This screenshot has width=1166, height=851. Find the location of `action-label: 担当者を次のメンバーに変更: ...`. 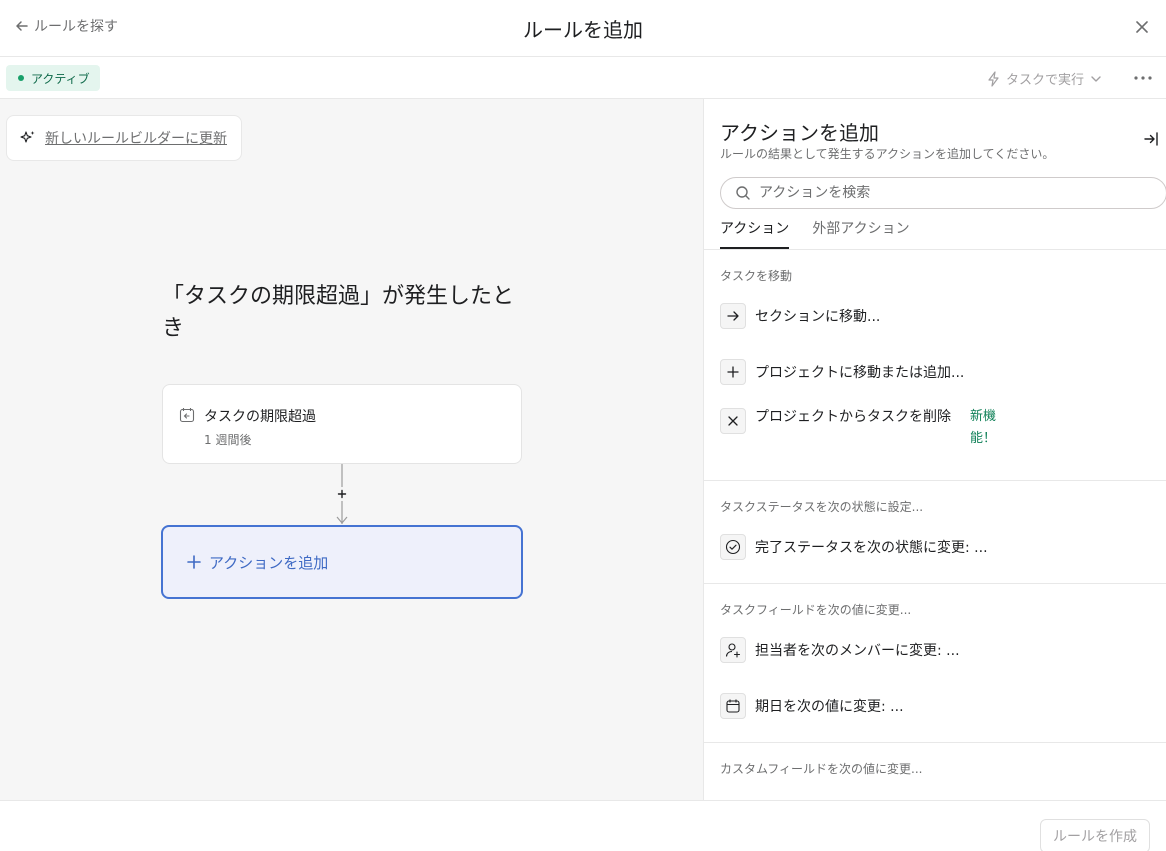

action-label: 担当者を次のメンバーに変更: ... is located at coordinates (857, 651).